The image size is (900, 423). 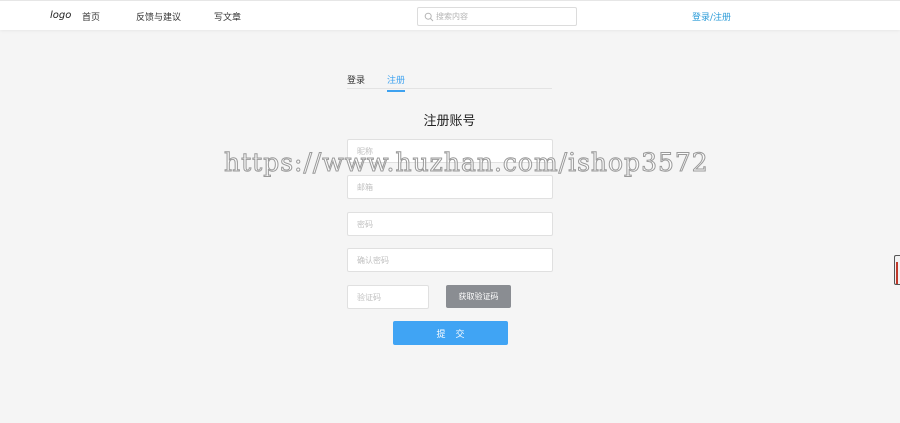 What do you see at coordinates (450, 187) in the screenshot?
I see `email-input` at bounding box center [450, 187].